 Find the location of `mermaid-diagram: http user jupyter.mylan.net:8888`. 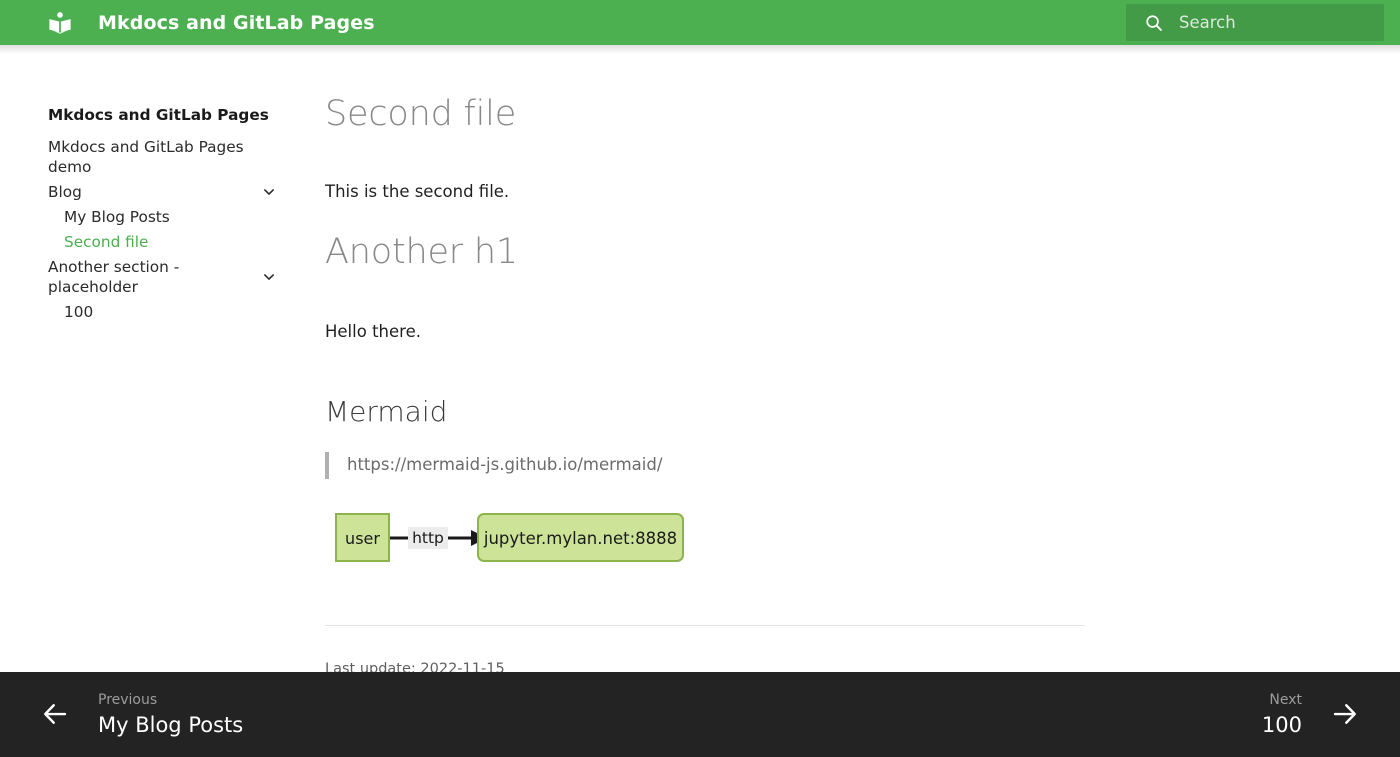

mermaid-diagram: http user jupyter.mylan.net:8888 is located at coordinates (705, 540).